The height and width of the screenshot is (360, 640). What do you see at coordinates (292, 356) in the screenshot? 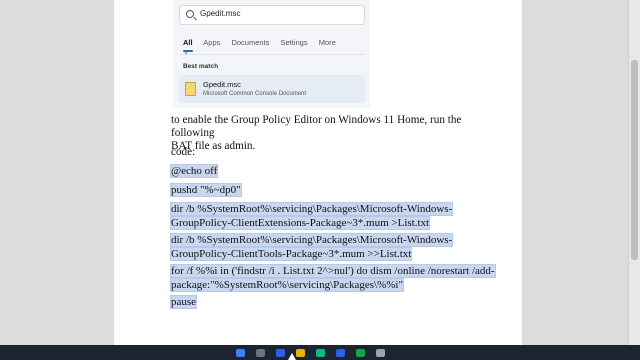
I see `mouse-cursor-icon` at bounding box center [292, 356].